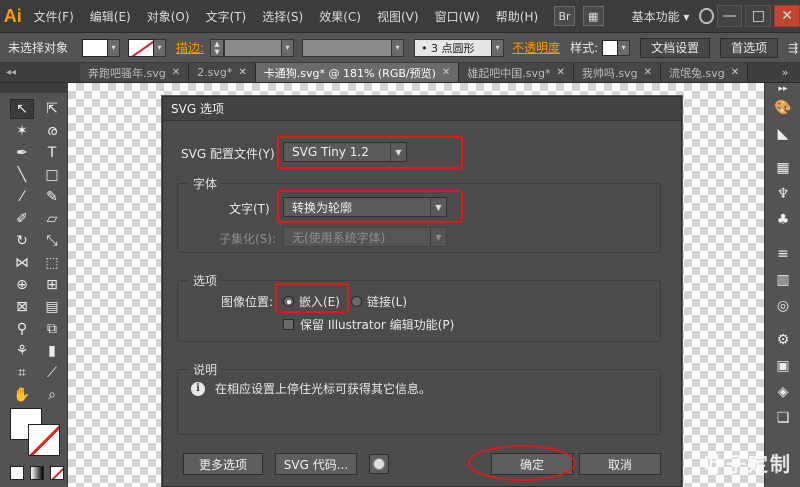 This screenshot has width=800, height=487. I want to click on tab-document: 雄起吧中国.svg* ✕, so click(516, 72).